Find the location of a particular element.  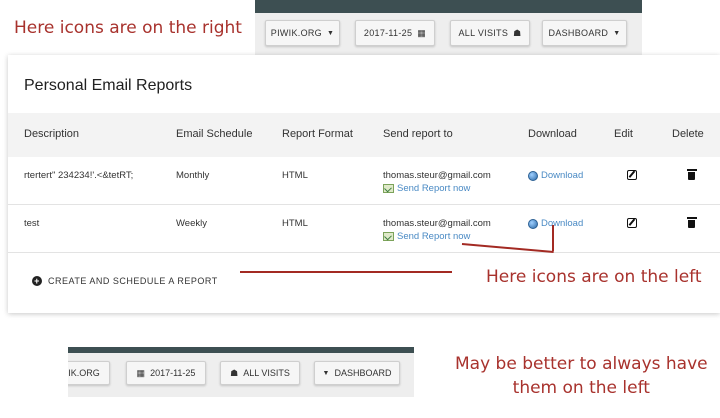

dashboard-selector-button: DASHBOARD ▼ is located at coordinates (584, 33).